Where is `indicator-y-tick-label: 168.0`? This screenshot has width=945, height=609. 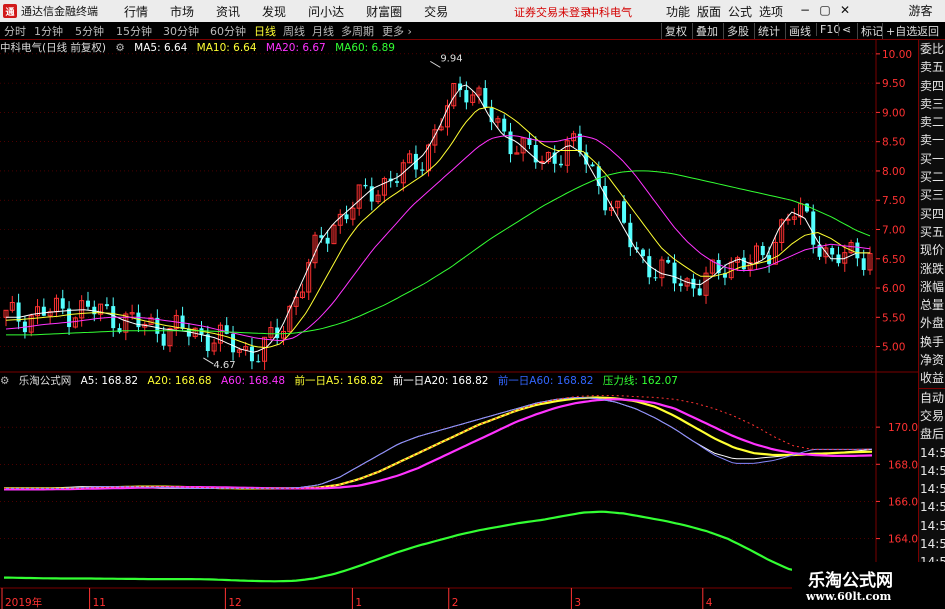
indicator-y-tick-label: 168.0 is located at coordinates (903, 465).